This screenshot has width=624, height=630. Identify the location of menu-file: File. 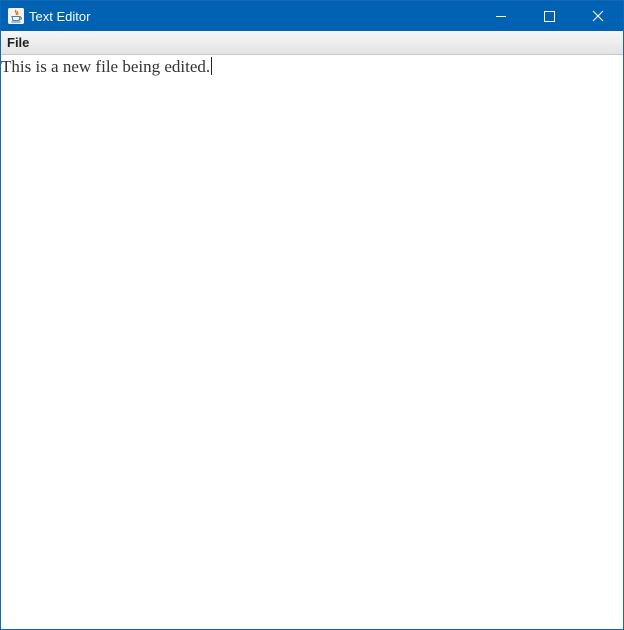
(18, 42).